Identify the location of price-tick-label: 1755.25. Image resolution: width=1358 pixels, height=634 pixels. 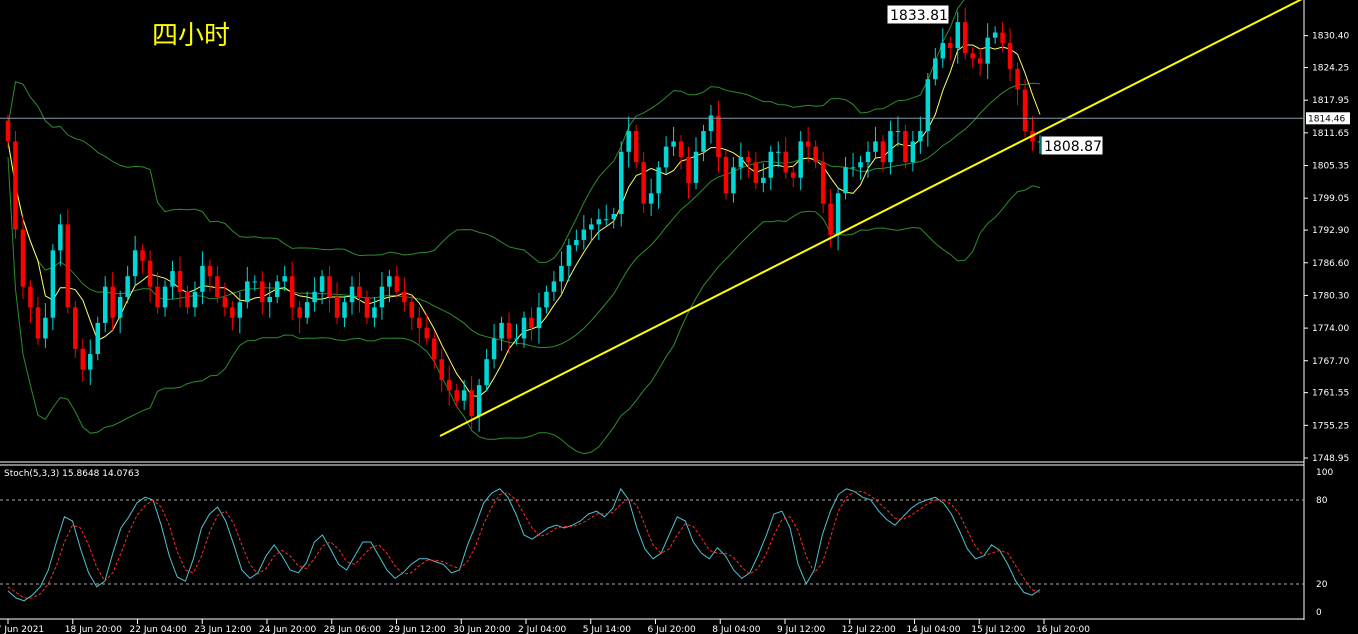
(1330, 426).